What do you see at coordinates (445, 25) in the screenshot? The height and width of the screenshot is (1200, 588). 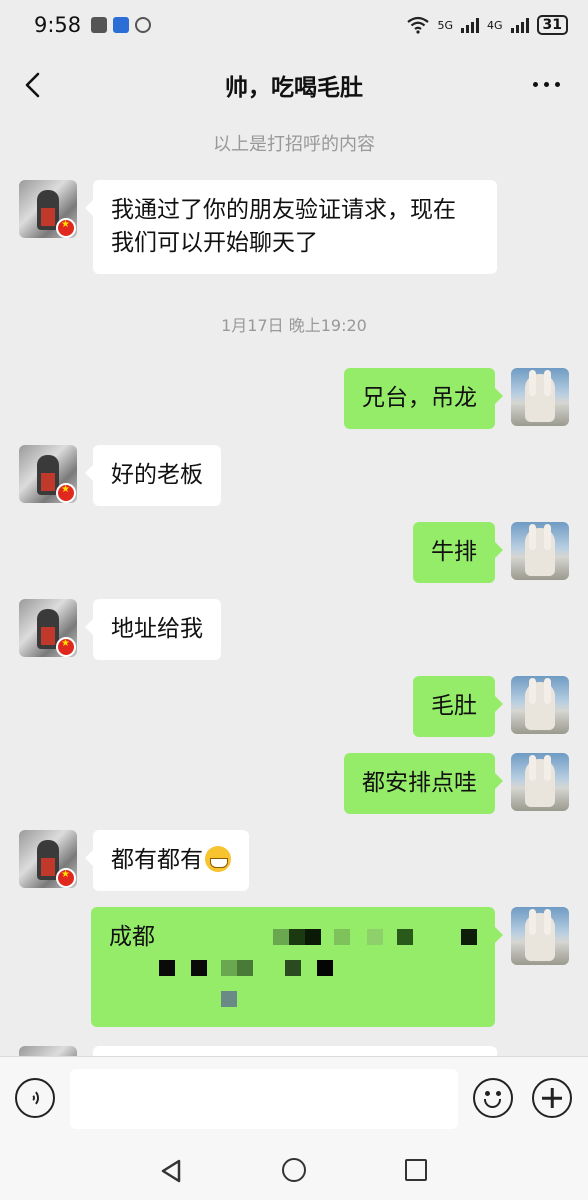 I see `network-type-label: 5G` at bounding box center [445, 25].